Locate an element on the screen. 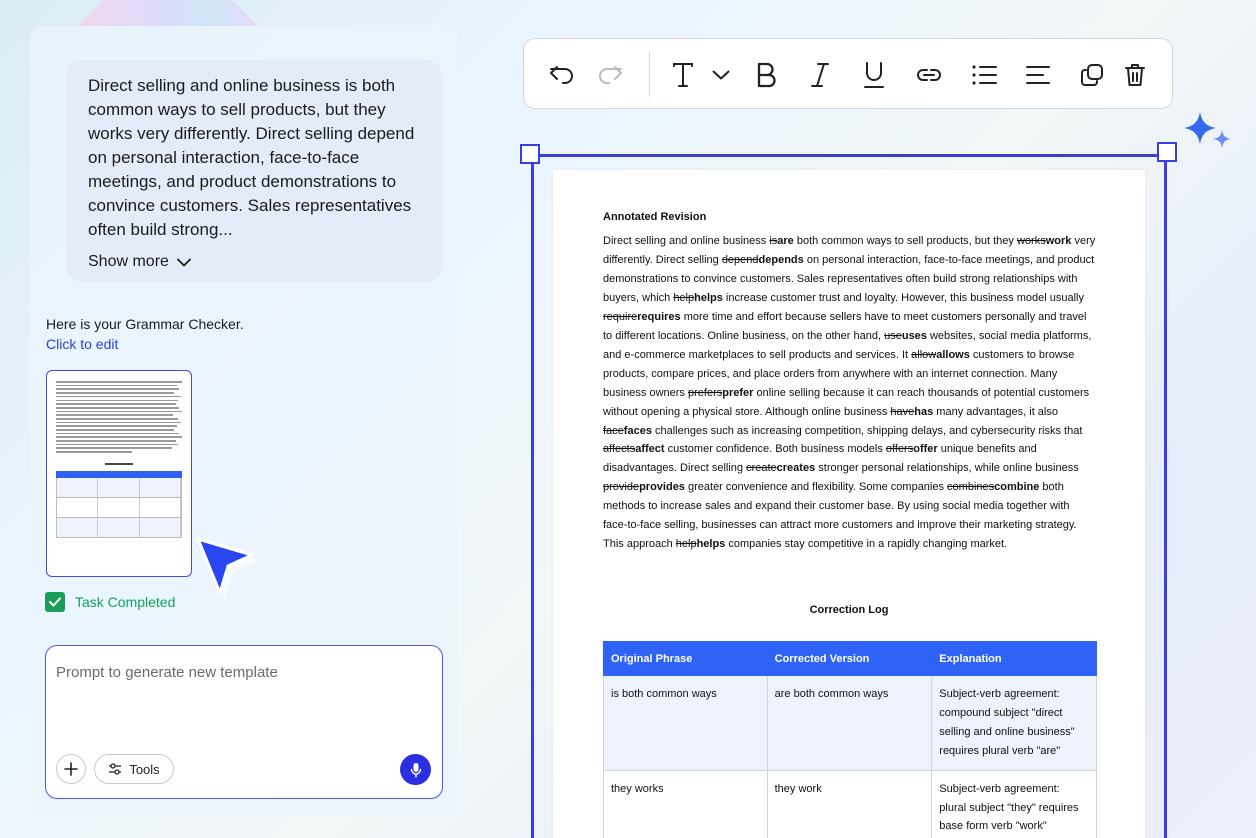 Image resolution: width=1256 pixels, height=838 pixels. table-header-cell: Corrected Version is located at coordinates (849, 658).